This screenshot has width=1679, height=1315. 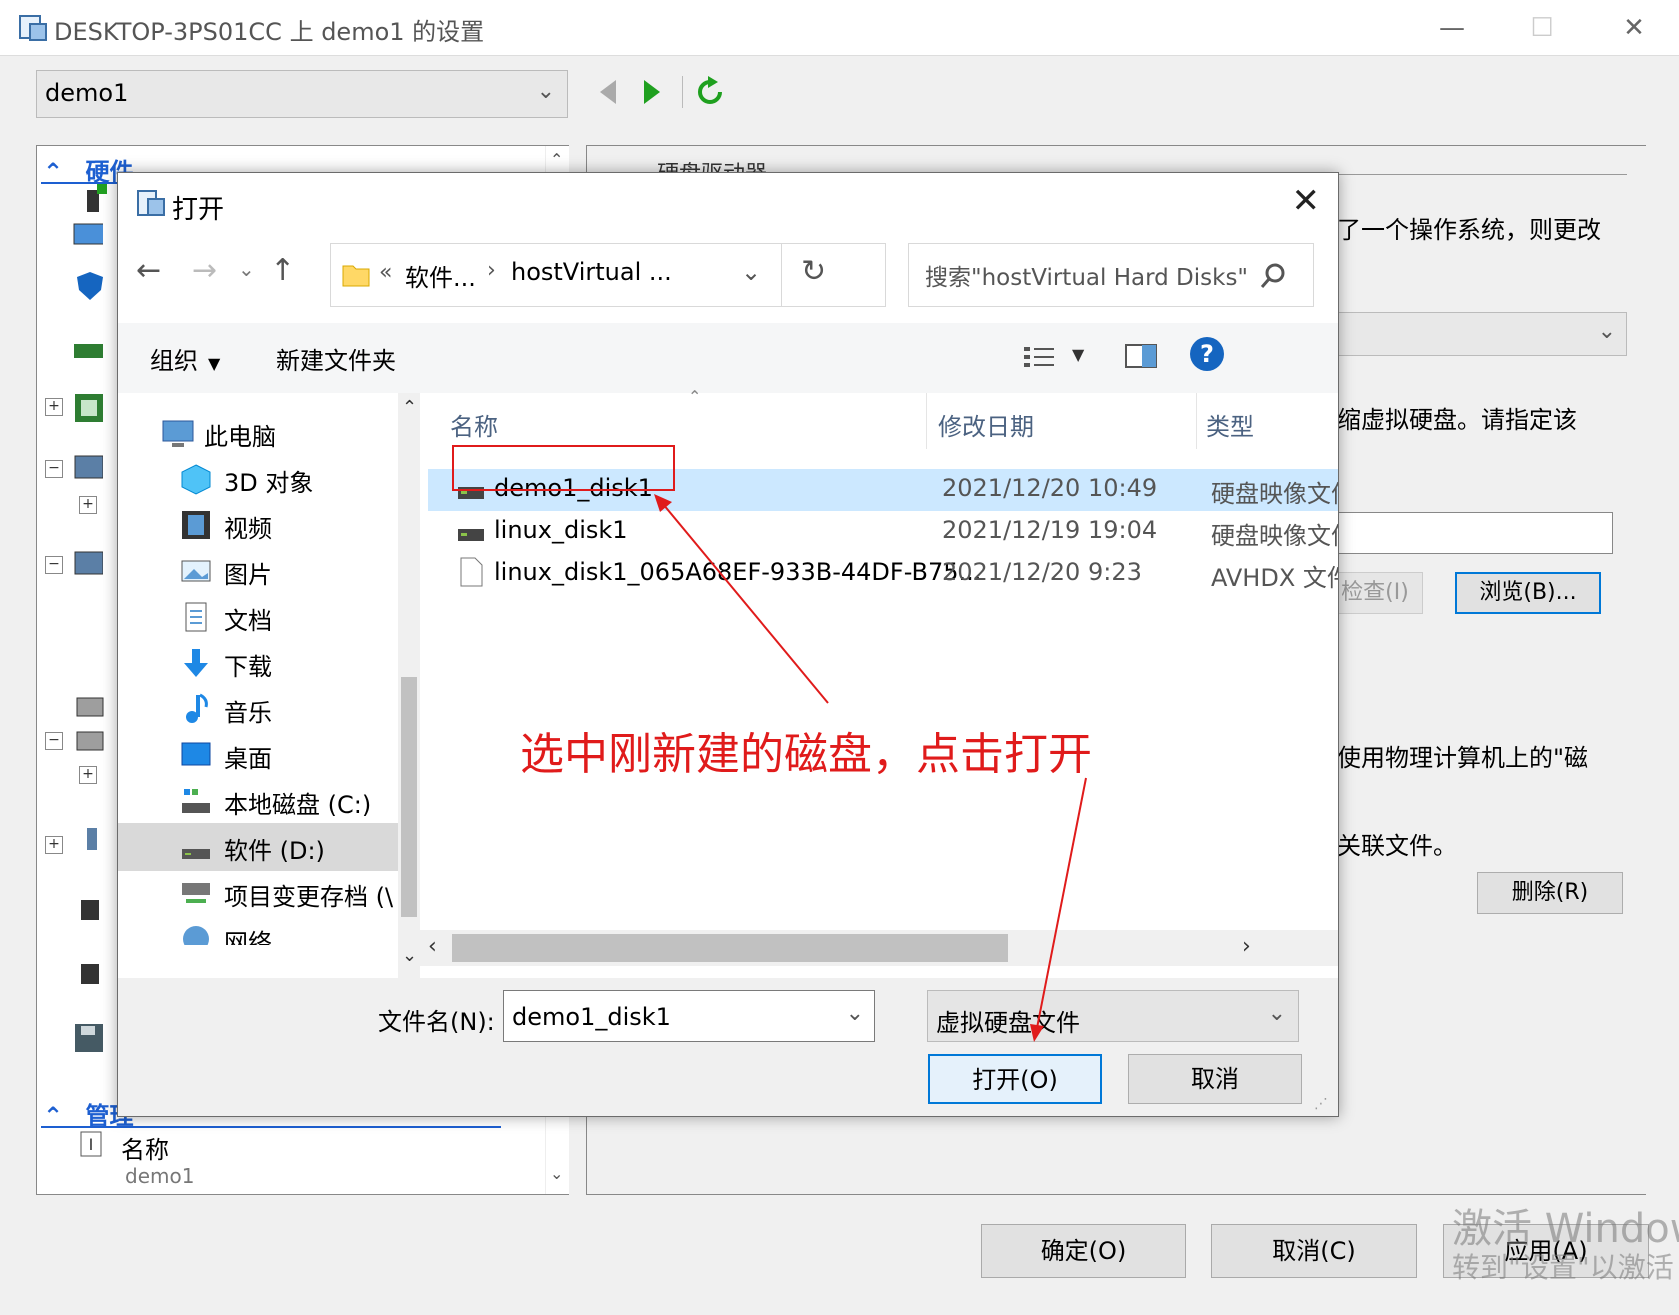 What do you see at coordinates (745, 603) in the screenshot?
I see `annotation-arrow-to-file` at bounding box center [745, 603].